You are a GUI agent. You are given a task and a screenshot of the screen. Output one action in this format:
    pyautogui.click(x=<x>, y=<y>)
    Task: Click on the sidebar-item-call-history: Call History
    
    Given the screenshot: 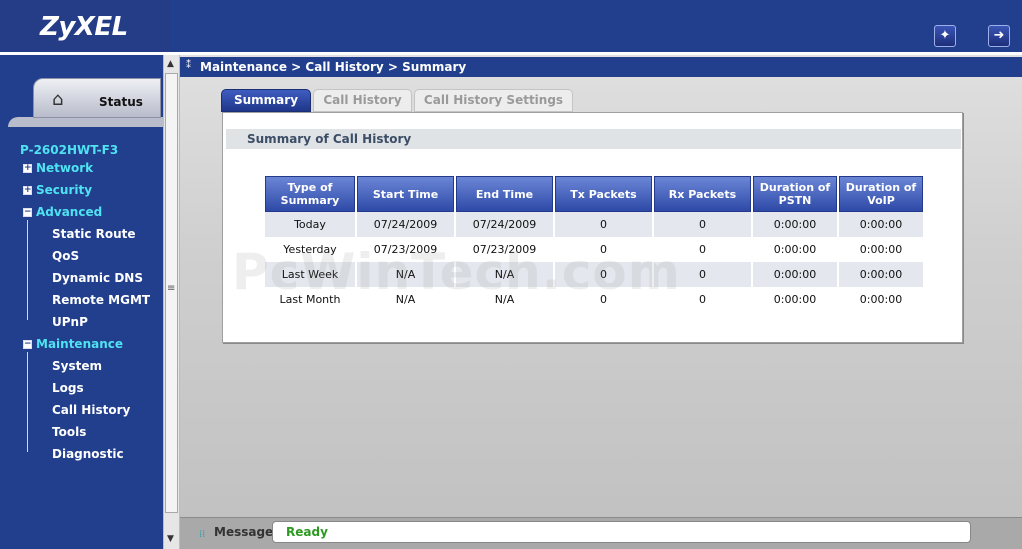 What is the action you would take?
    pyautogui.click(x=91, y=410)
    